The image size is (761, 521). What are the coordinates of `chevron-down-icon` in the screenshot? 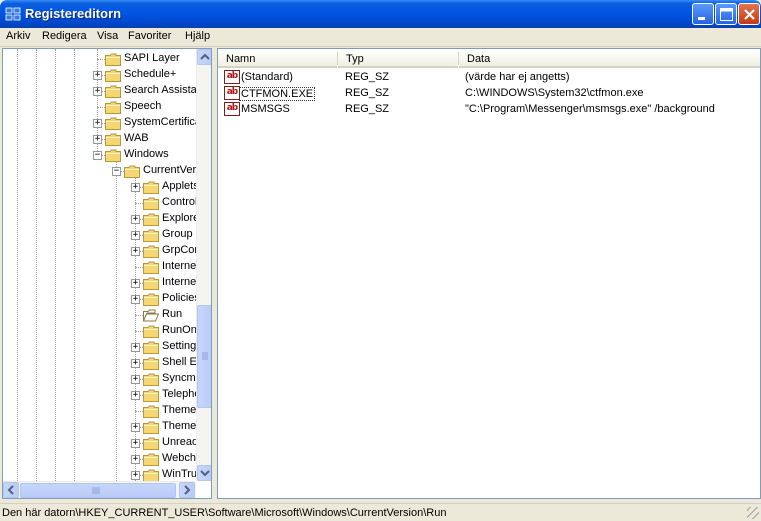 It's located at (205, 473).